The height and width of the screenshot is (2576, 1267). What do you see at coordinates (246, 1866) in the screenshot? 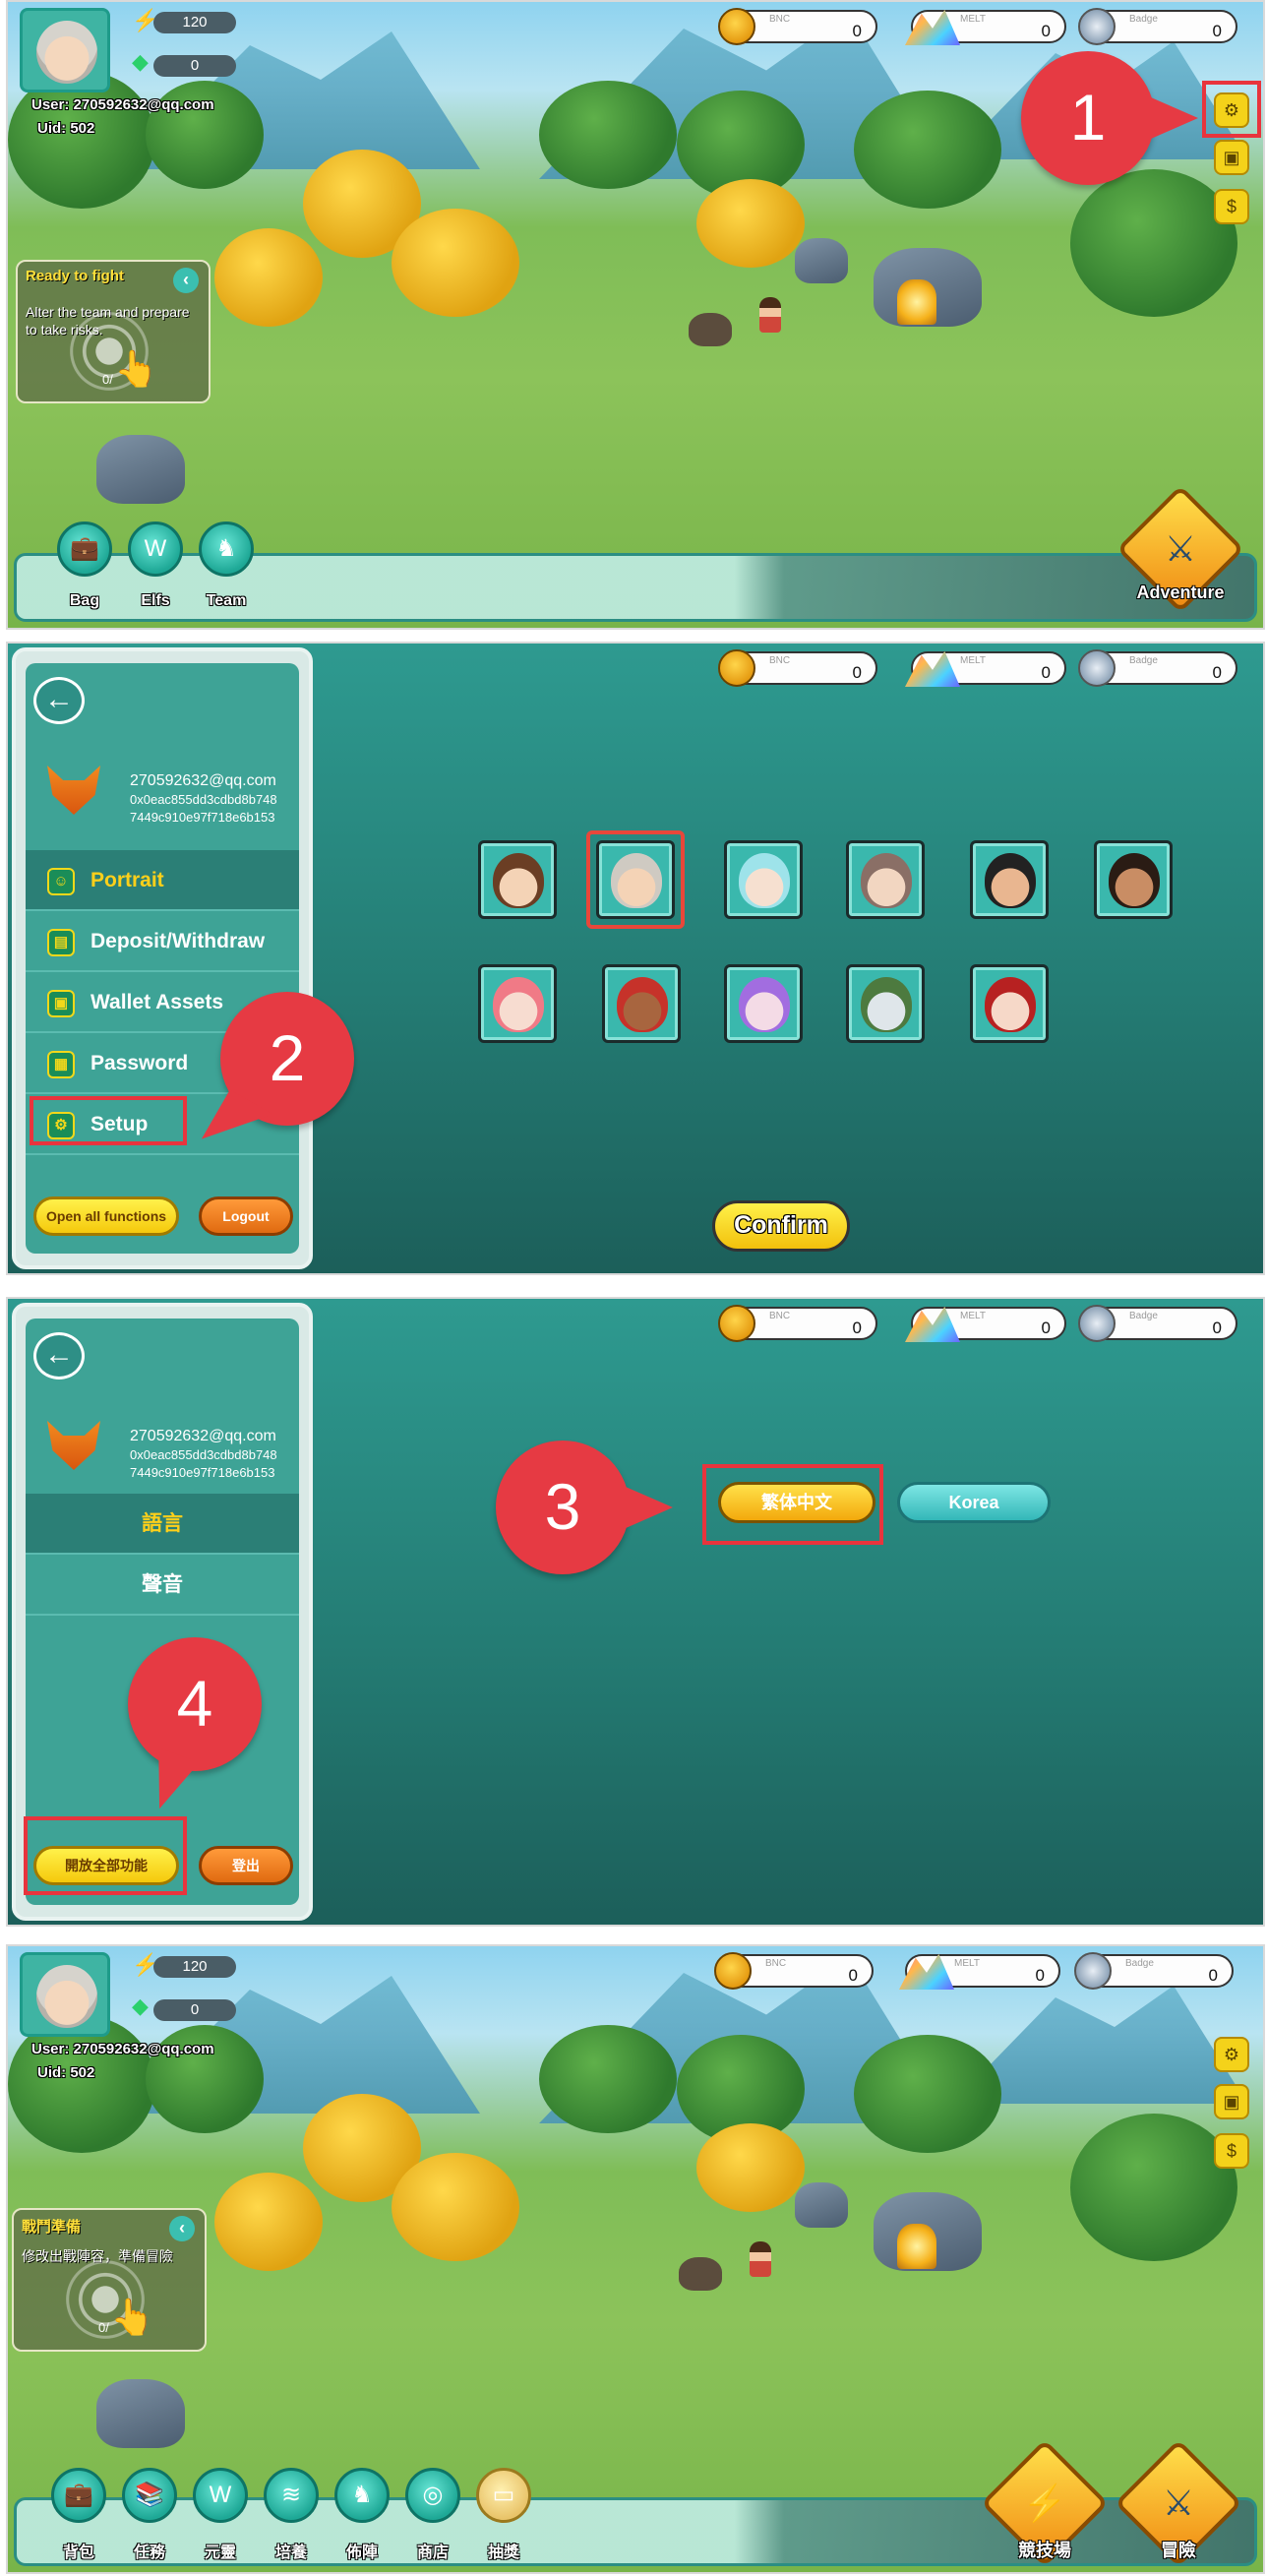
I see `logout-button: 登出` at bounding box center [246, 1866].